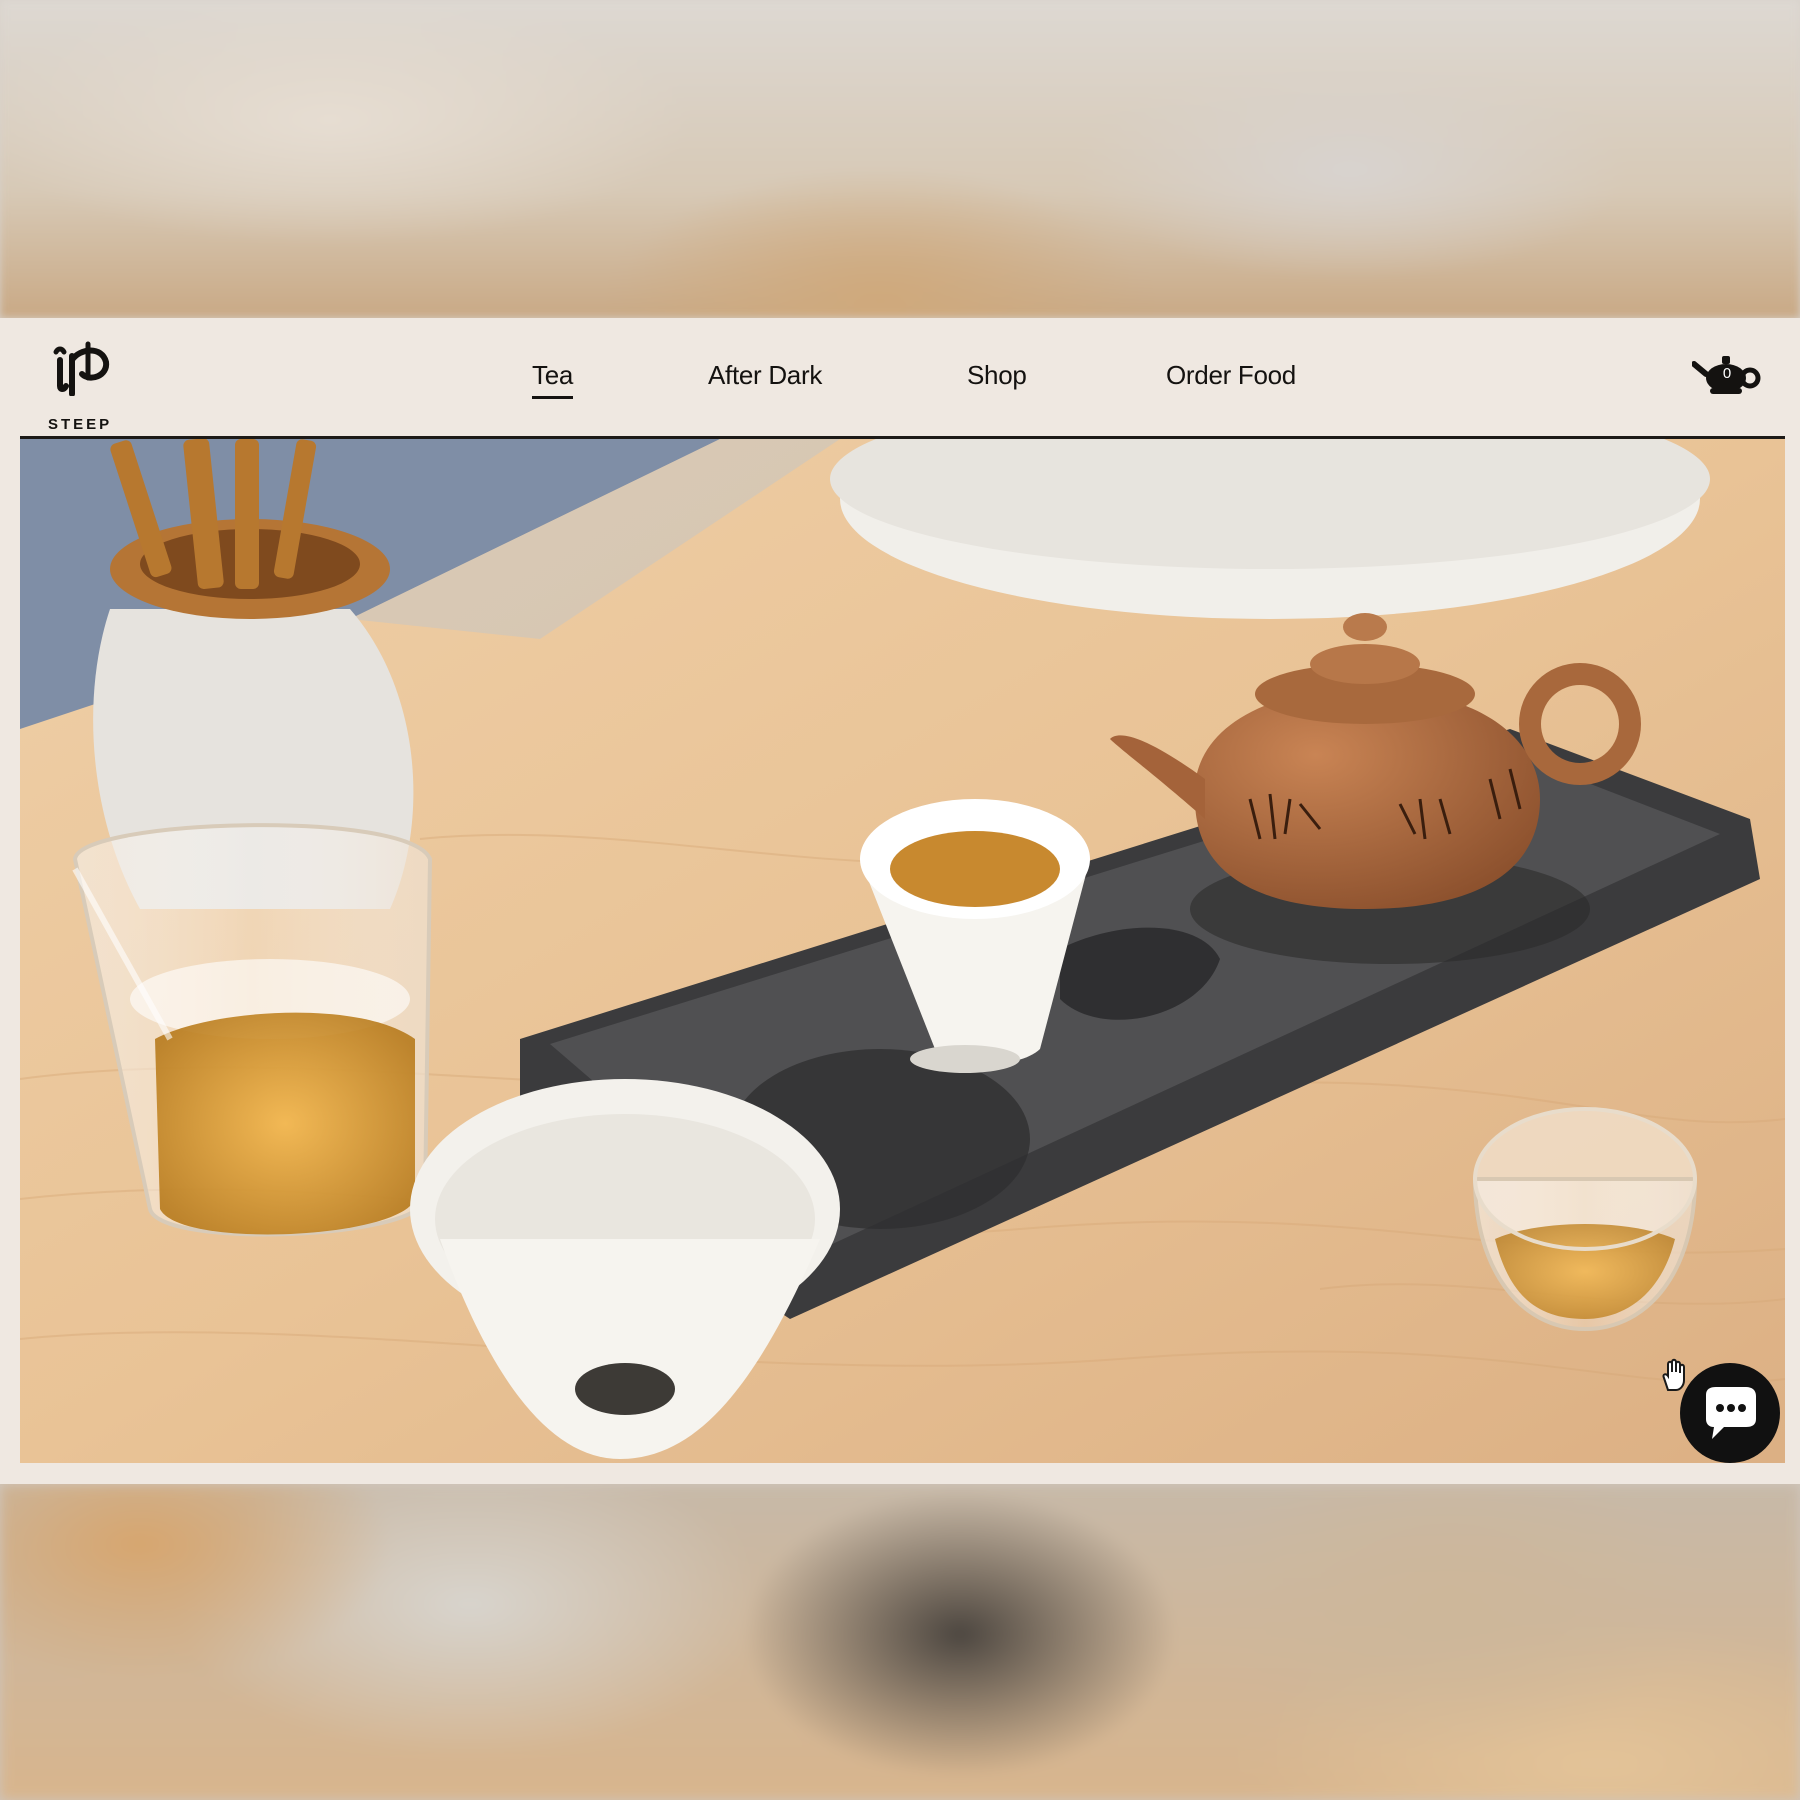  Describe the element at coordinates (997, 375) in the screenshot. I see `nav-shop: Shop` at that location.